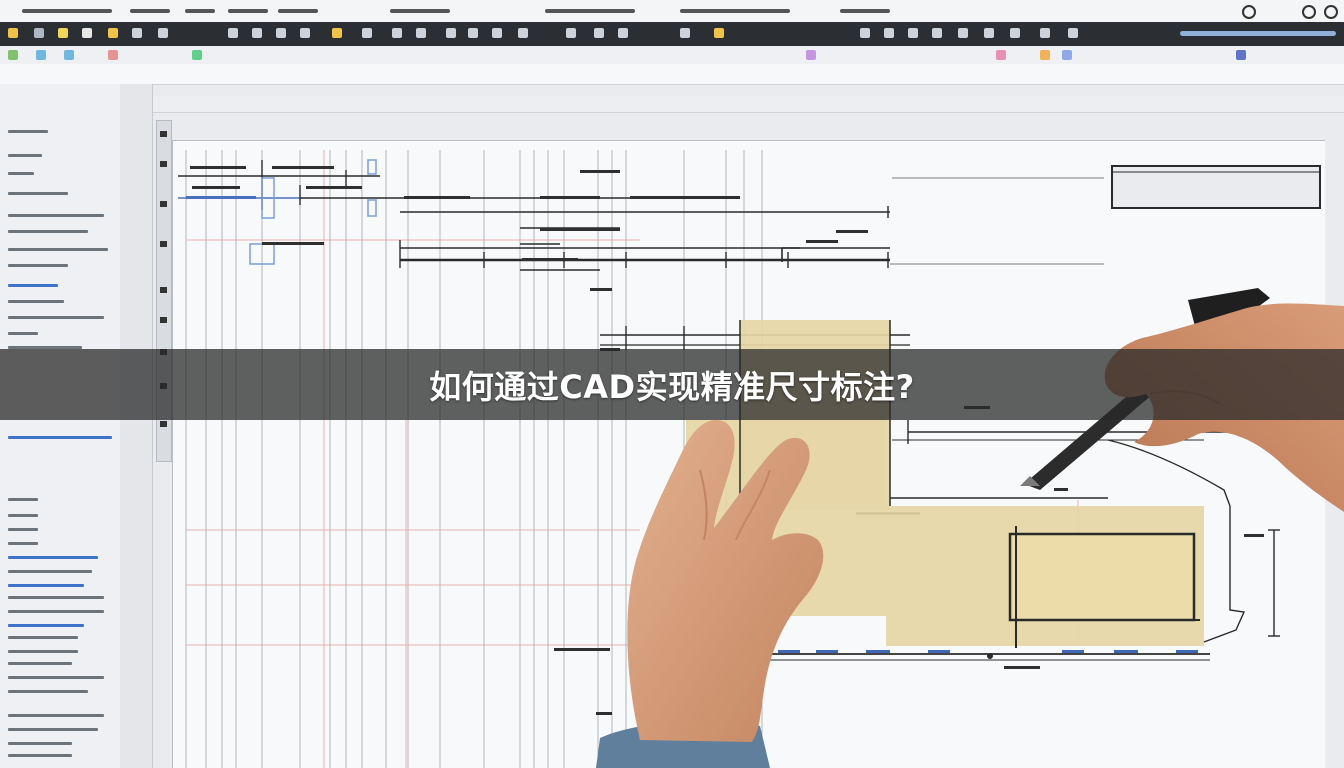  I want to click on left-hand, so click(710, 594).